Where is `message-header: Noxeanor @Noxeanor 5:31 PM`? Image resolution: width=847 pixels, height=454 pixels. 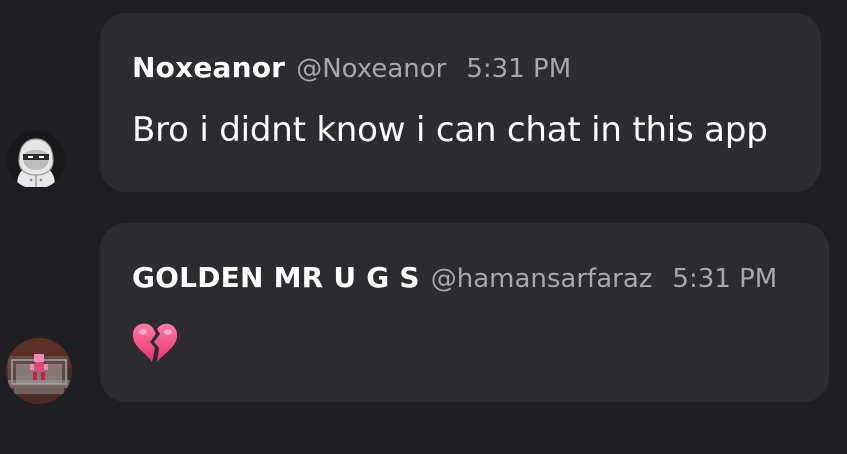 message-header: Noxeanor @Noxeanor 5:31 PM is located at coordinates (351, 67).